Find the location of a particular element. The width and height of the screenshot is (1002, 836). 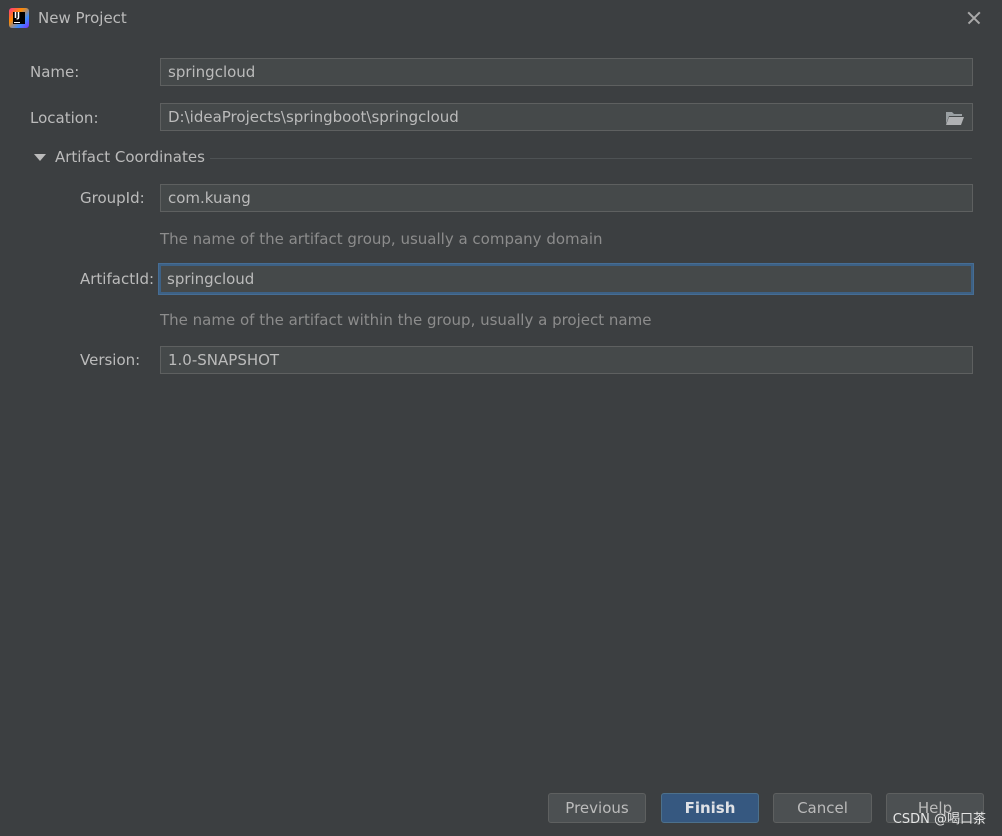

name-input is located at coordinates (566, 72).